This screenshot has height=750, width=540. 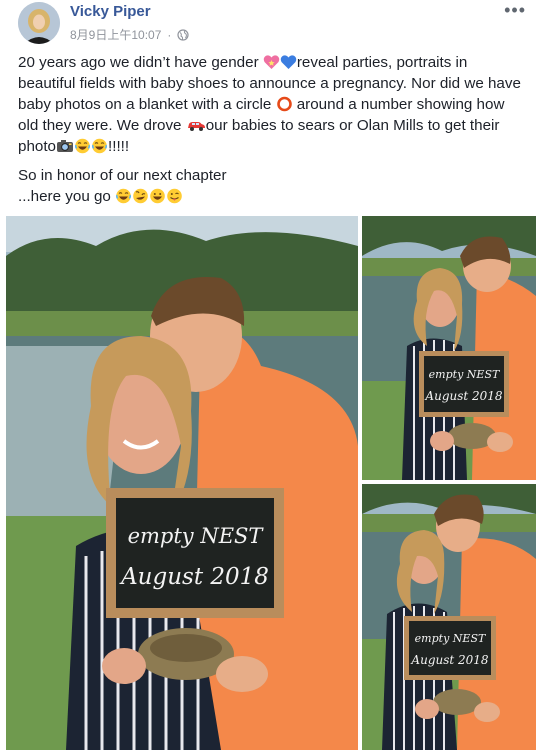 I want to click on camera-icon, so click(x=65, y=146).